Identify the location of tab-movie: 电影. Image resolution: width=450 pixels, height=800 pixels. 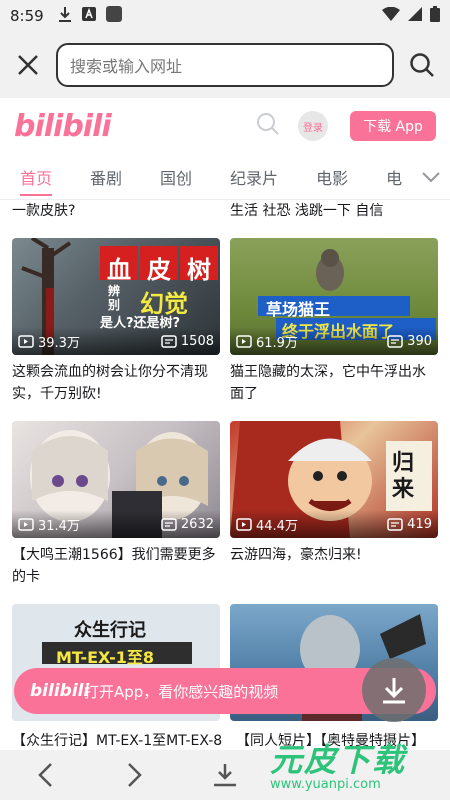
(332, 176).